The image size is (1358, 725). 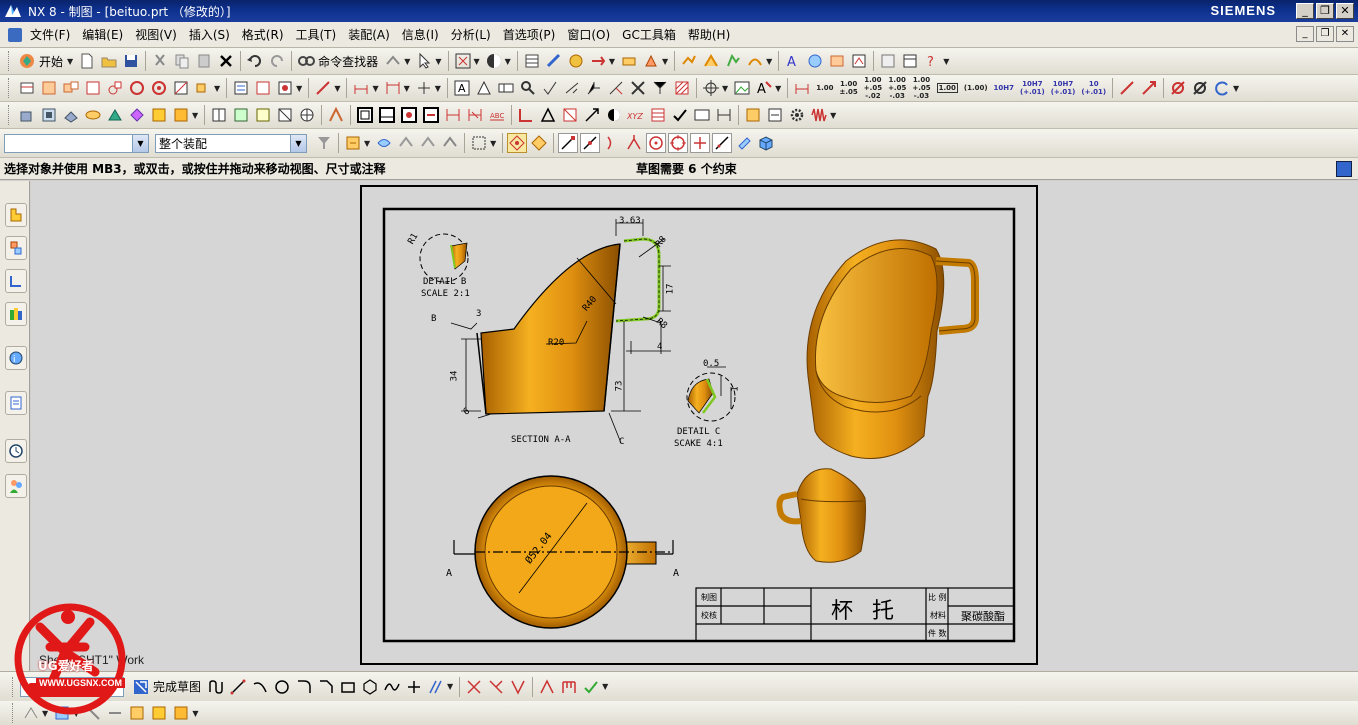 What do you see at coordinates (260, 687) in the screenshot?
I see `arc-icon` at bounding box center [260, 687].